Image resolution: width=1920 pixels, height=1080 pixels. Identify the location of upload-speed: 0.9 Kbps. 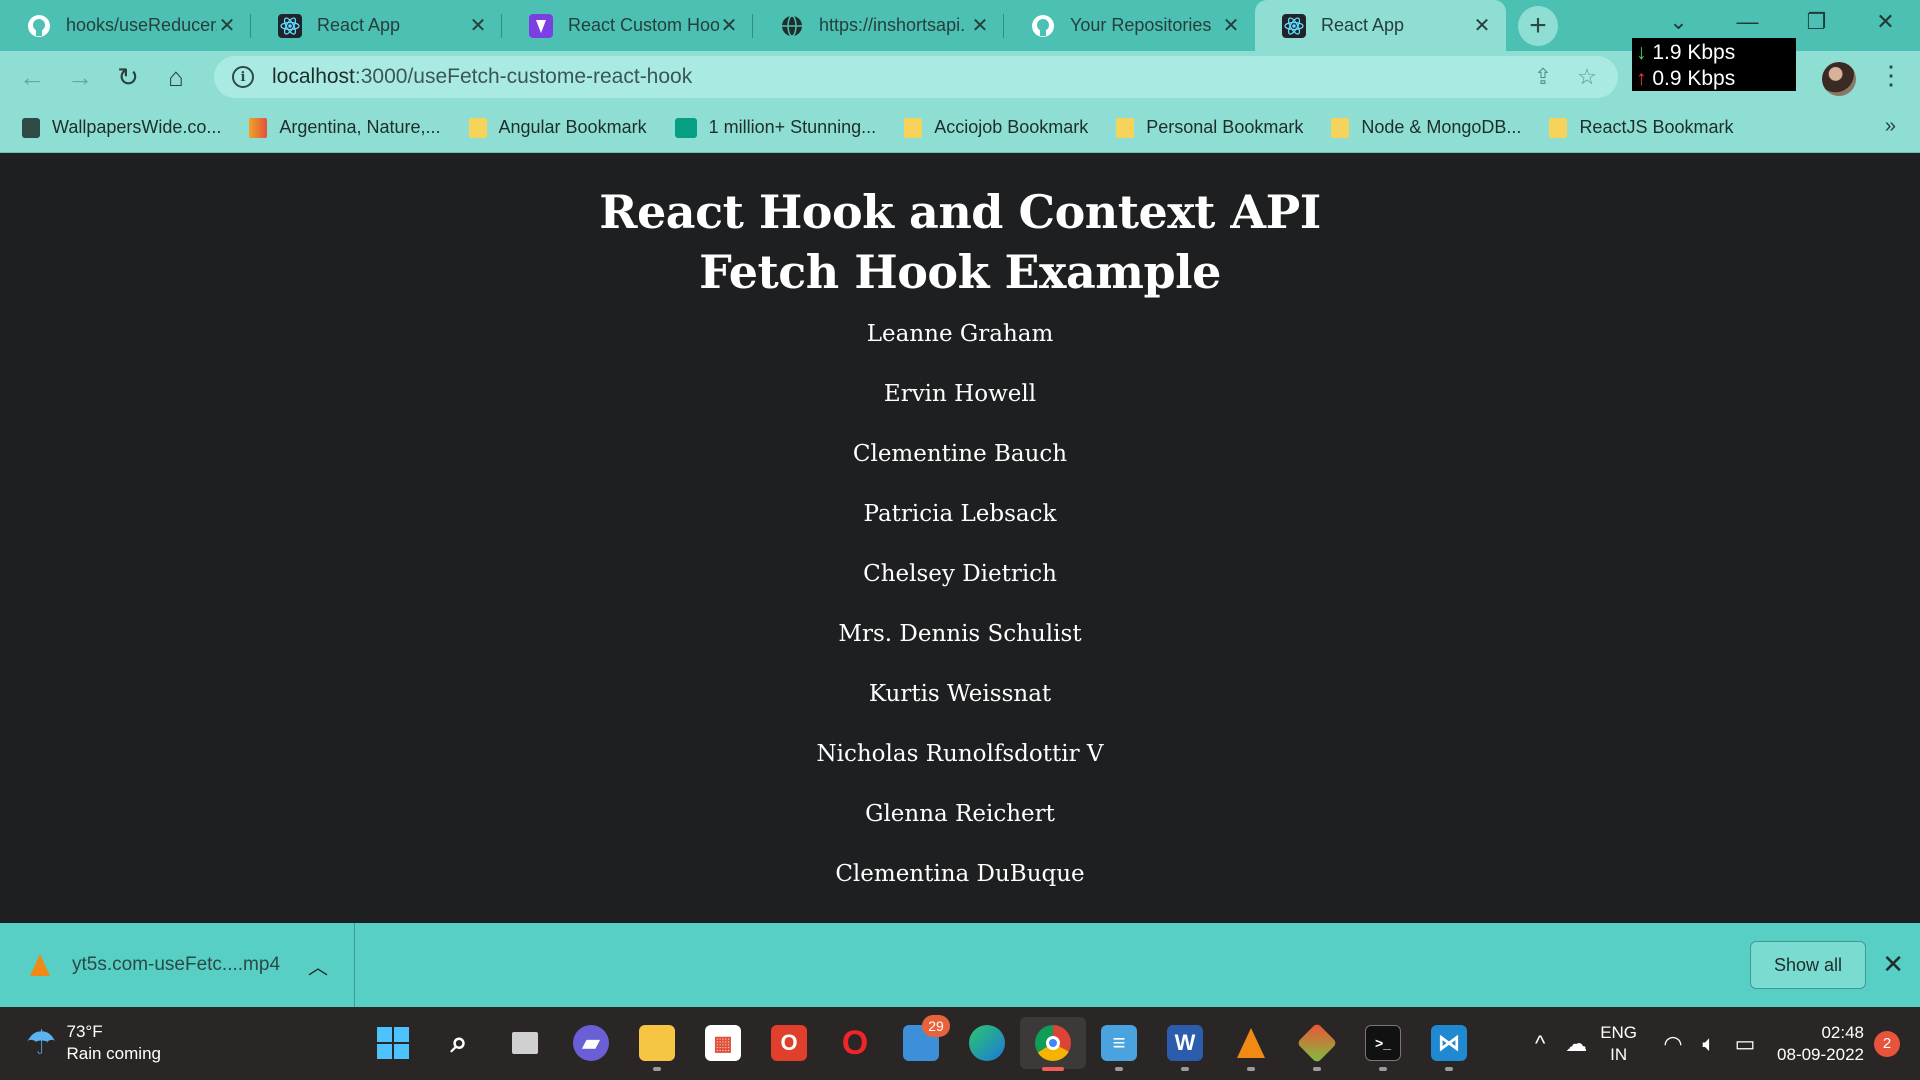
(1694, 78).